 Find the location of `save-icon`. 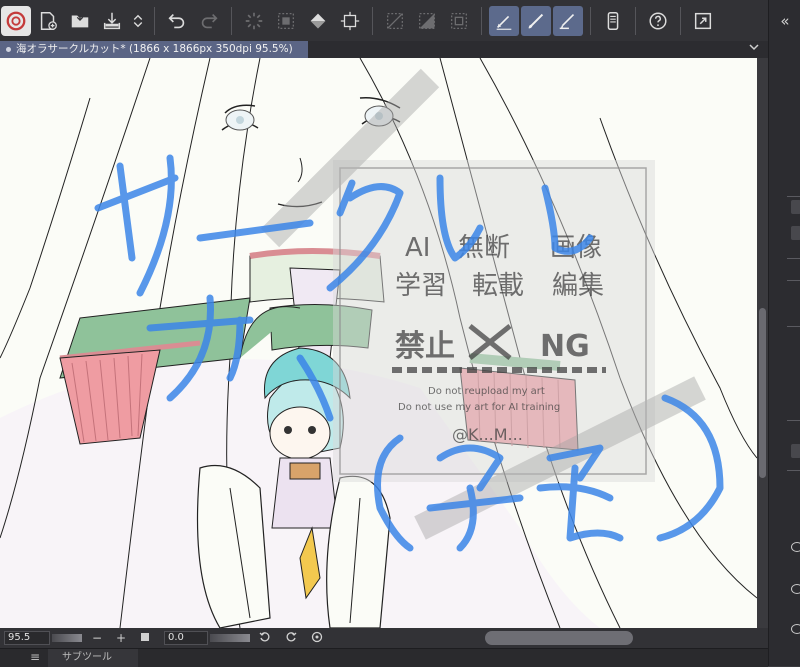

save-icon is located at coordinates (112, 21).